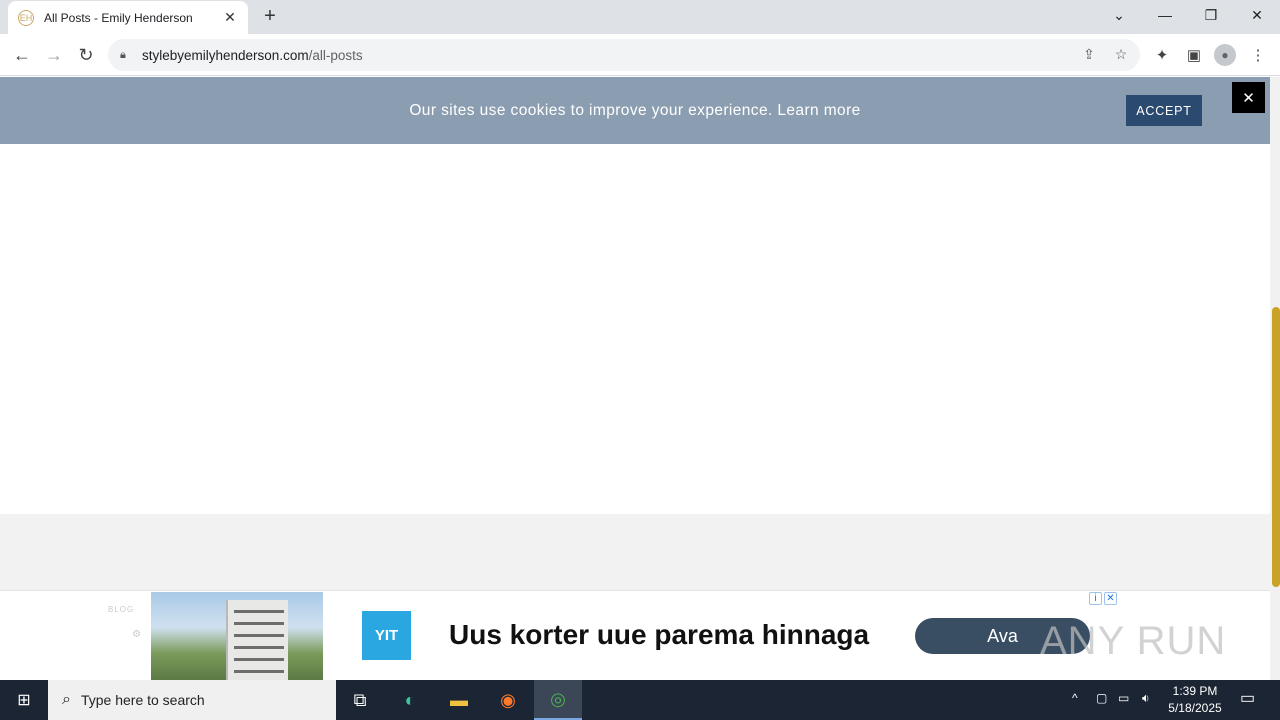 This screenshot has height=720, width=1280. I want to click on taskbar-search: ⌕ Type here to search, so click(192, 700).